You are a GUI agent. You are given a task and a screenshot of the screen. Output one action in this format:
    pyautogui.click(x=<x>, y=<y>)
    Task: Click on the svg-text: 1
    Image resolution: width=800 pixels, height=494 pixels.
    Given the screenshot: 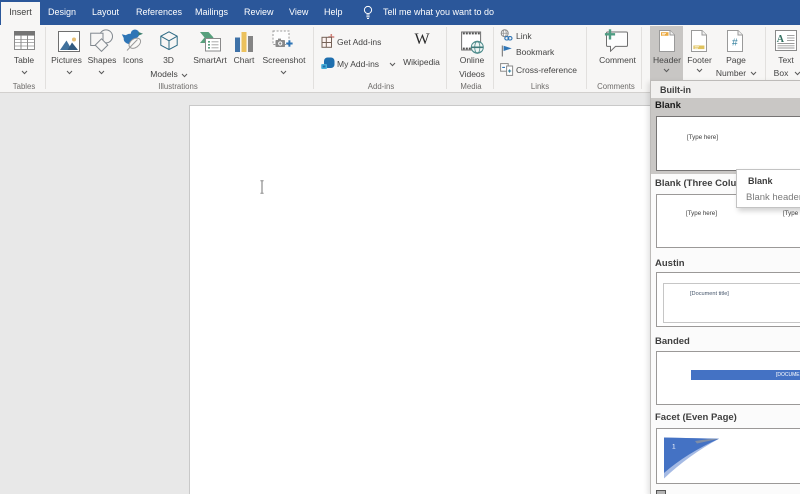 What is the action you would take?
    pyautogui.click(x=674, y=447)
    